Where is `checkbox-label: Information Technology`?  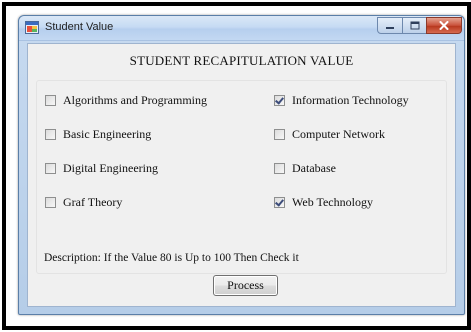 checkbox-label: Information Technology is located at coordinates (350, 99).